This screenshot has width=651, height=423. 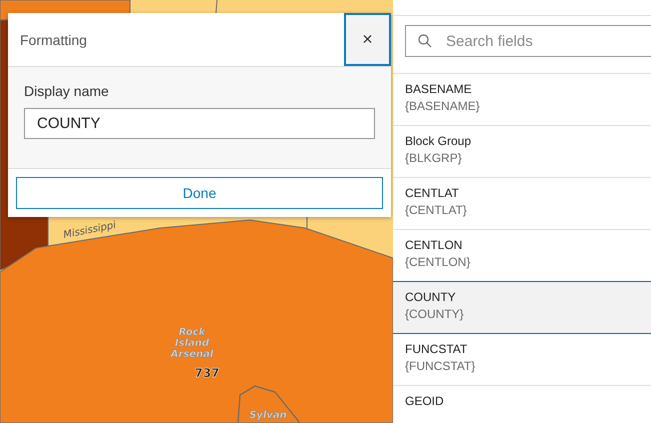 What do you see at coordinates (425, 41) in the screenshot?
I see `search-icon` at bounding box center [425, 41].